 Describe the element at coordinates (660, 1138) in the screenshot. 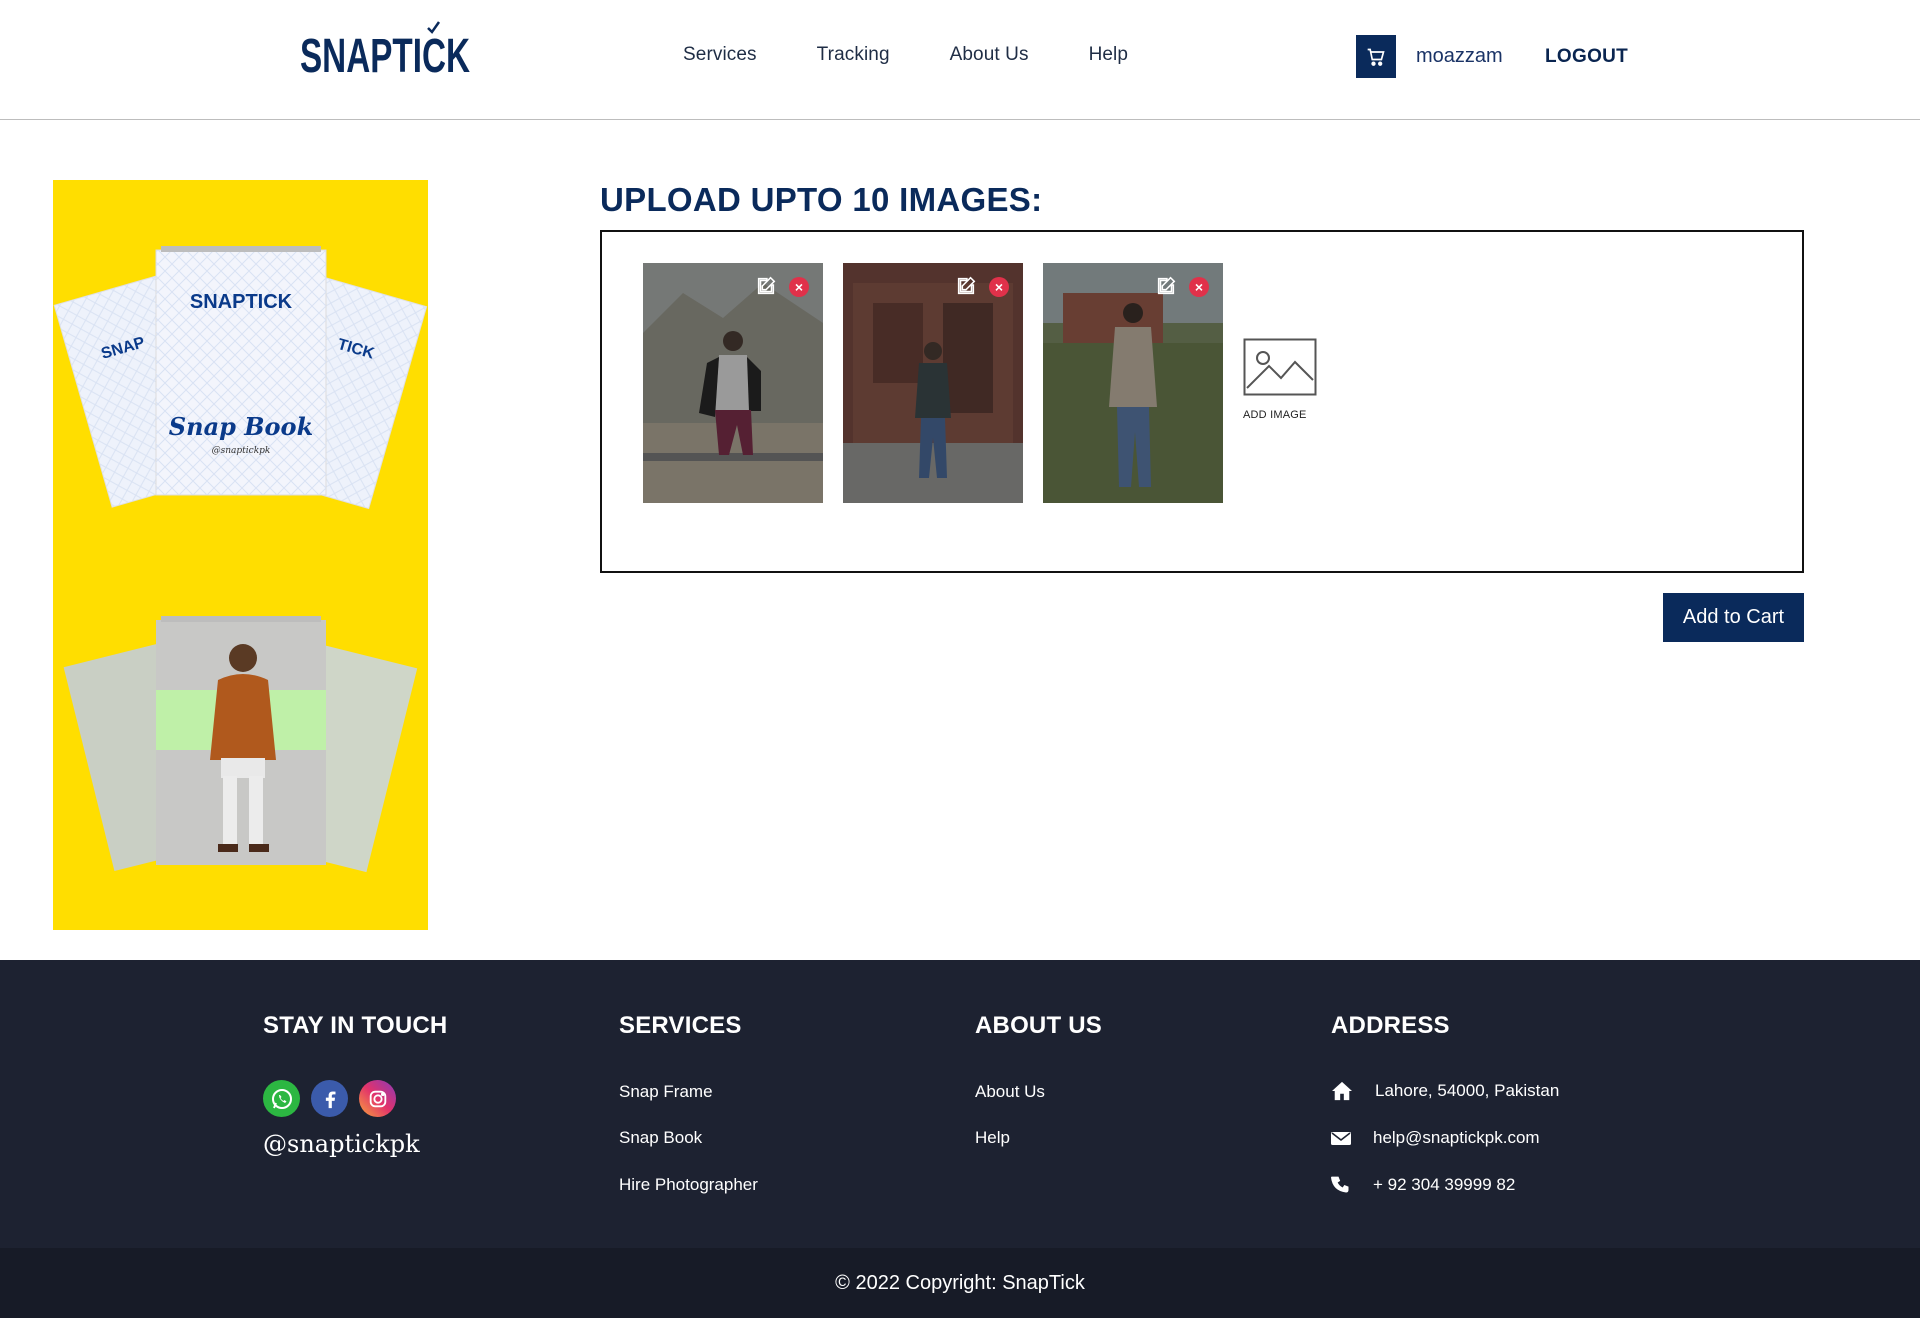

I see `footer-link-snap-book: Snap Book` at that location.